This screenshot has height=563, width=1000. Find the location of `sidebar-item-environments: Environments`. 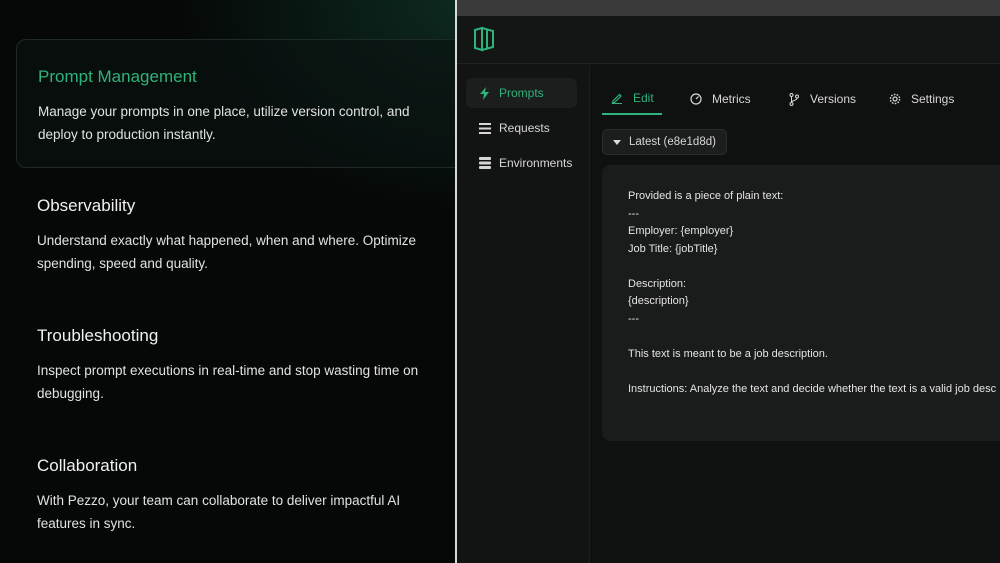

sidebar-item-environments: Environments is located at coordinates (521, 163).